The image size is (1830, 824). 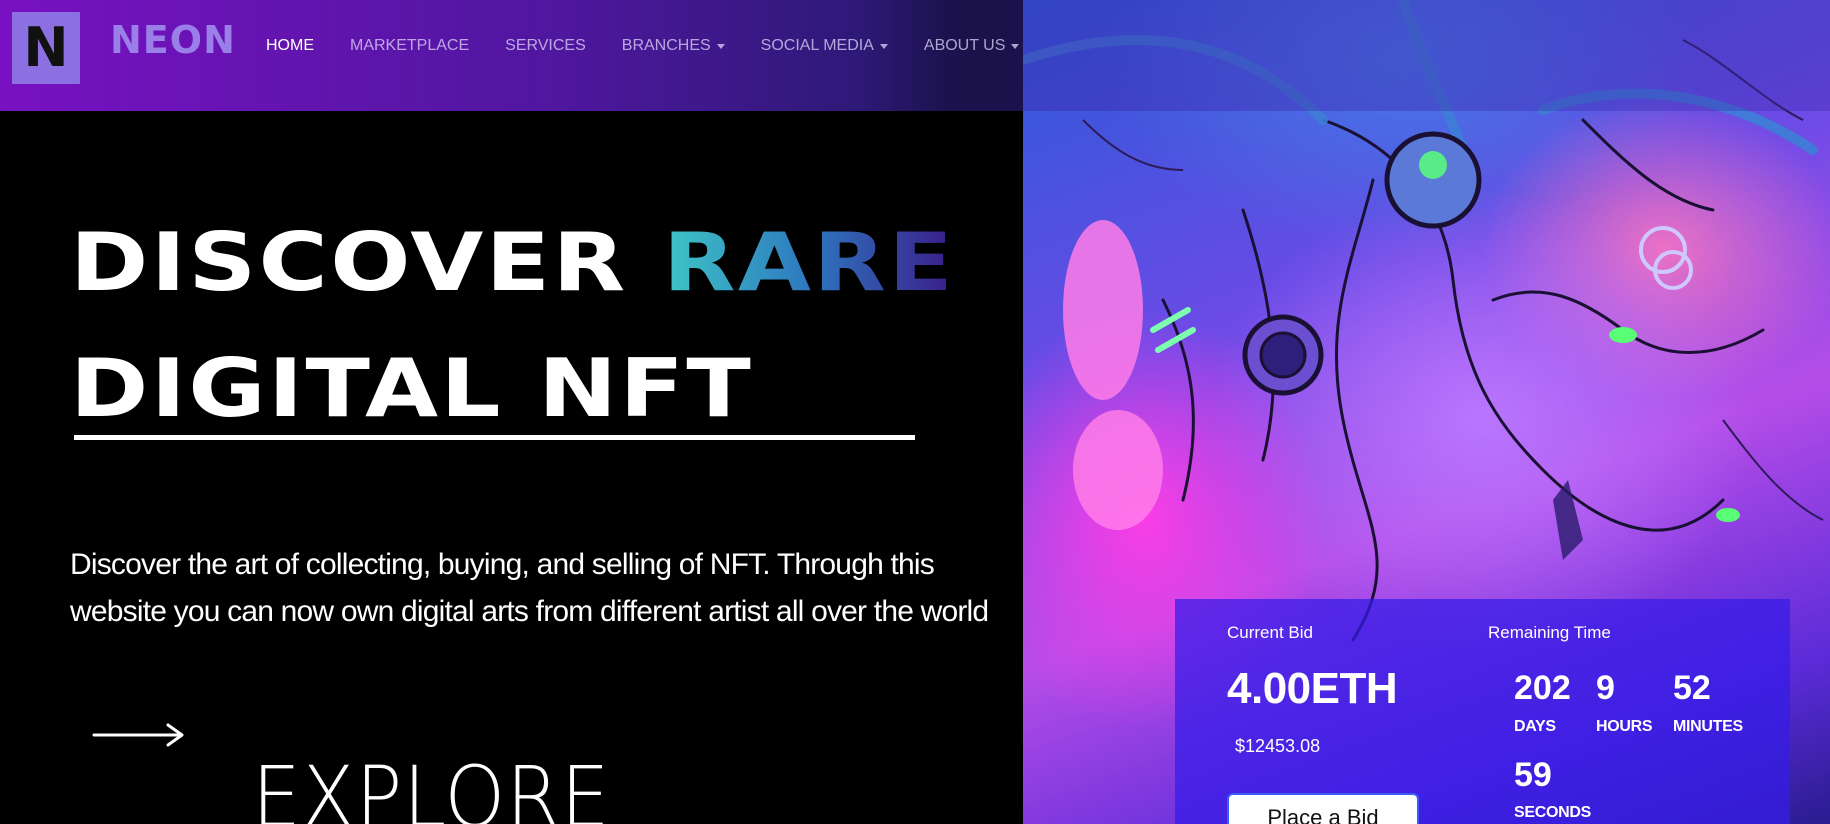 I want to click on countdown-minutes-label: MINUTES, so click(x=1708, y=726).